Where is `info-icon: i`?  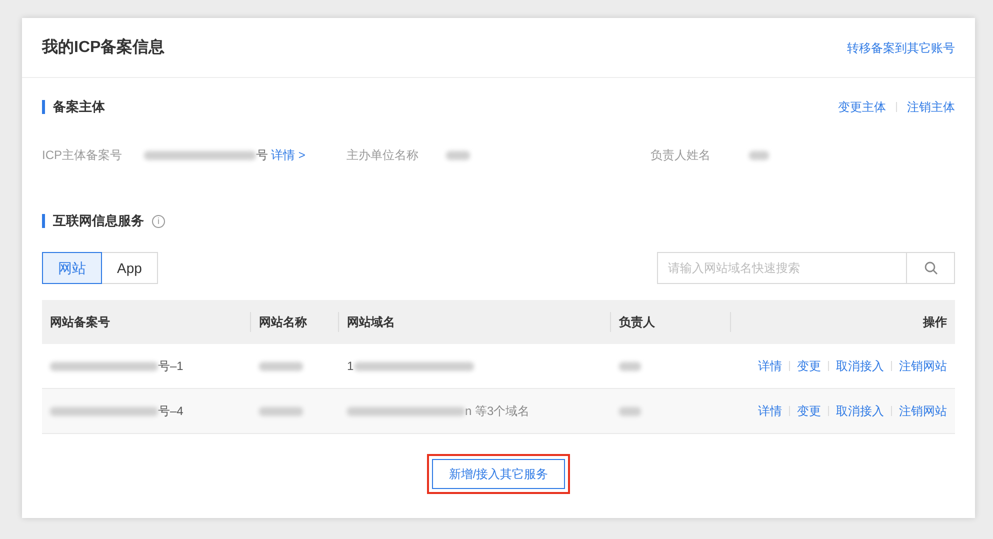 info-icon: i is located at coordinates (158, 221).